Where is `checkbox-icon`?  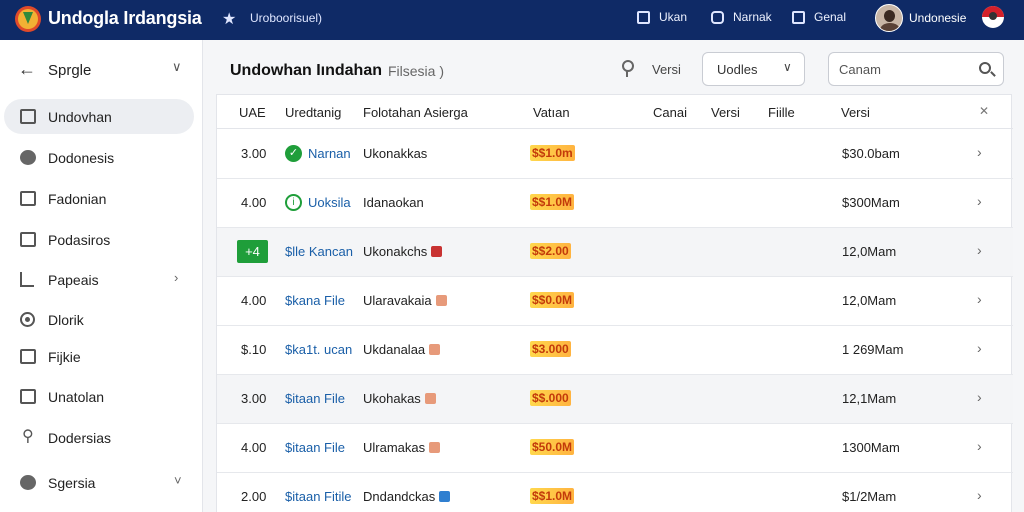
checkbox-icon is located at coordinates (445, 496).